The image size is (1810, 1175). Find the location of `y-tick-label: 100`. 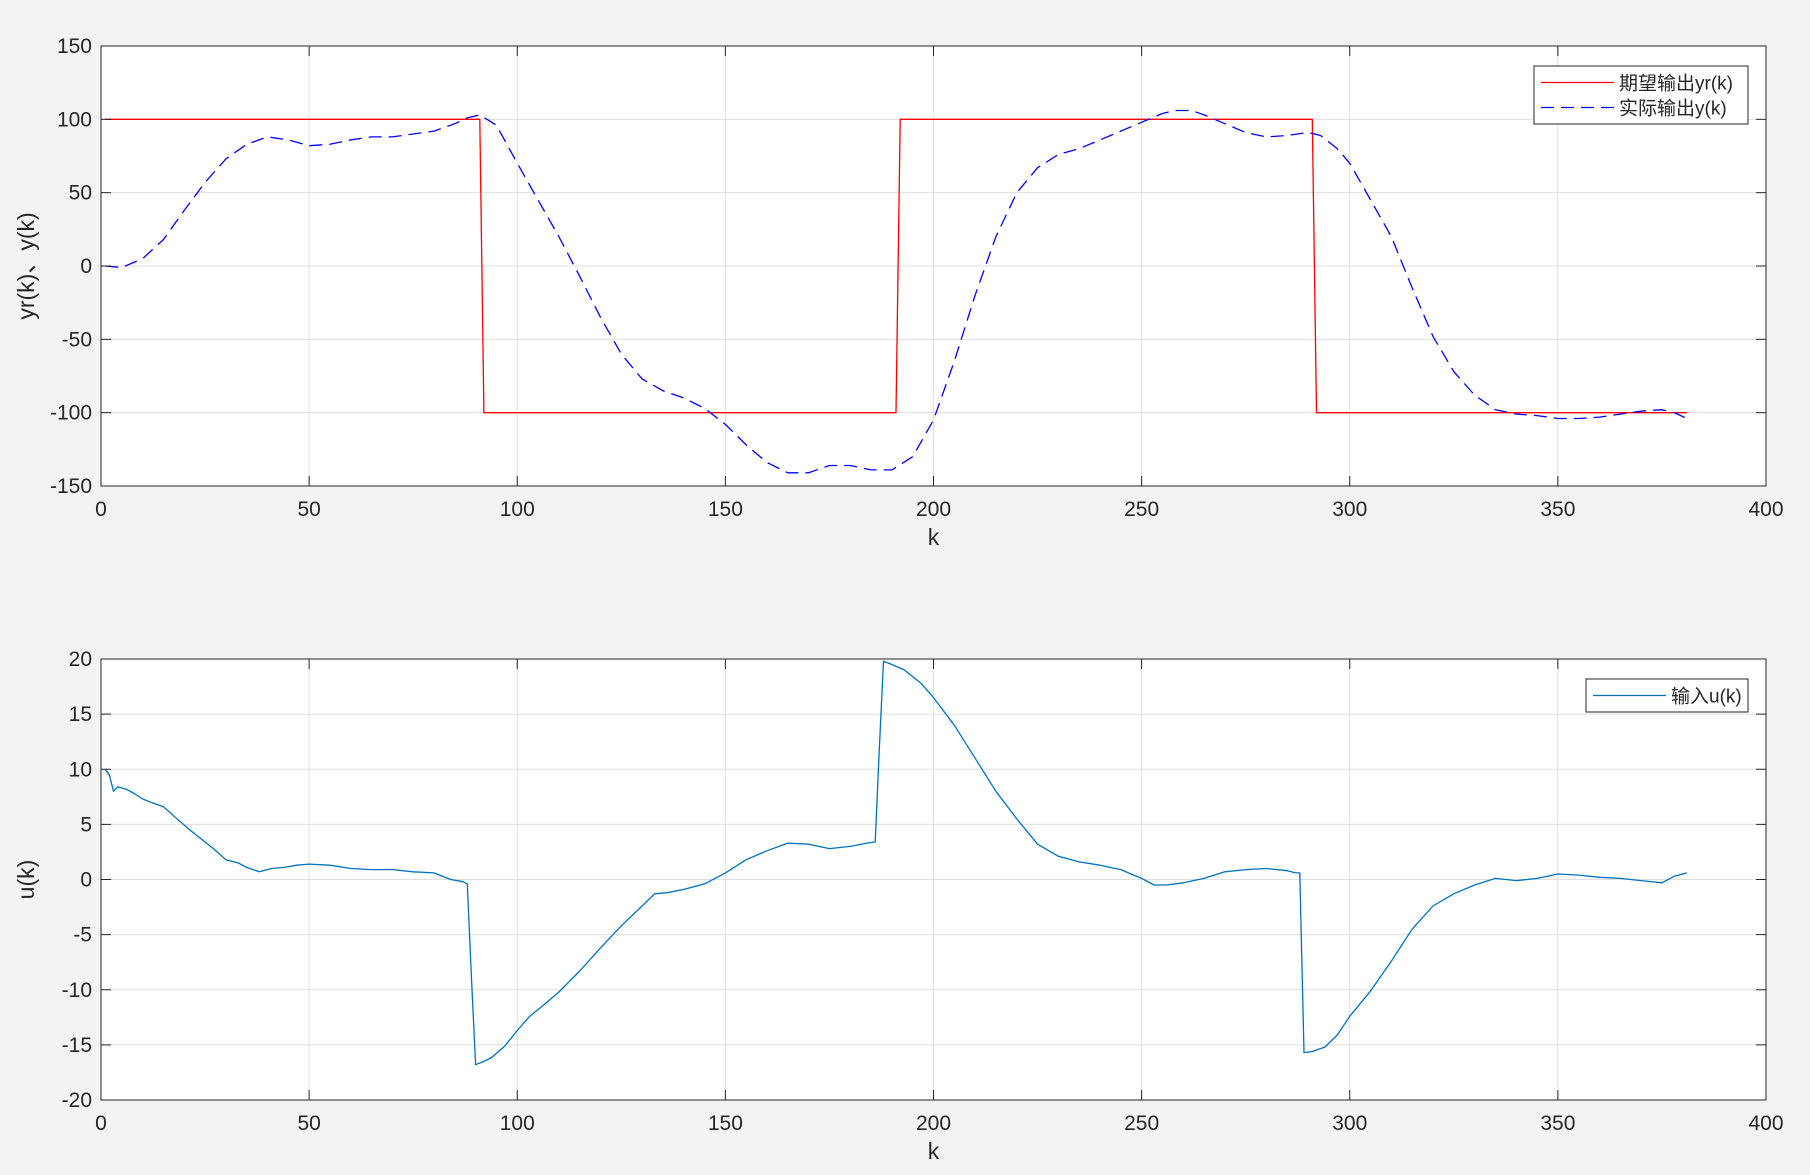

y-tick-label: 100 is located at coordinates (74, 119).